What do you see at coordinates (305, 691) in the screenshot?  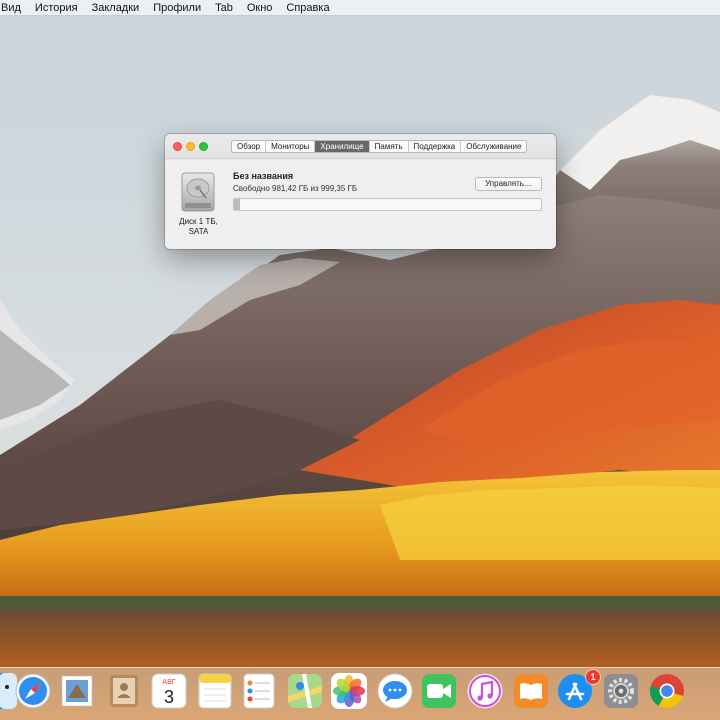 I see `maps-icon` at bounding box center [305, 691].